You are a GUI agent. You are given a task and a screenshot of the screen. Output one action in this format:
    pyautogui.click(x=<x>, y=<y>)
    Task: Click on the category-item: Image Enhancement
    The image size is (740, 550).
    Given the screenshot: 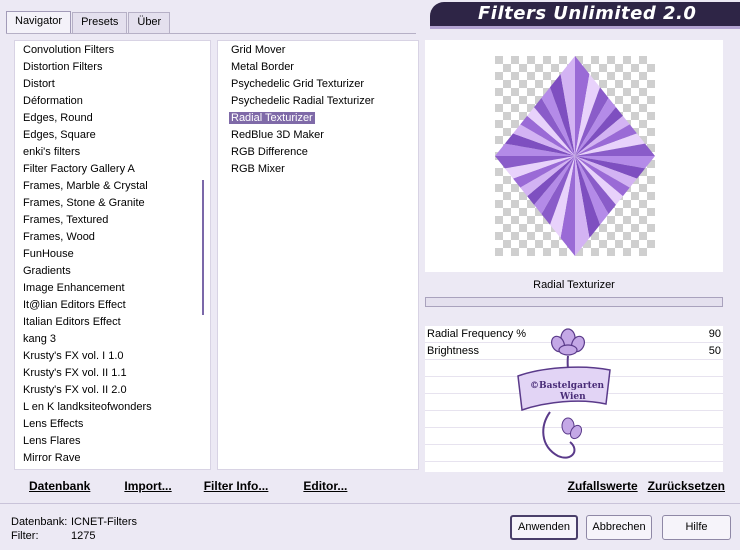 What is the action you would take?
    pyautogui.click(x=112, y=288)
    